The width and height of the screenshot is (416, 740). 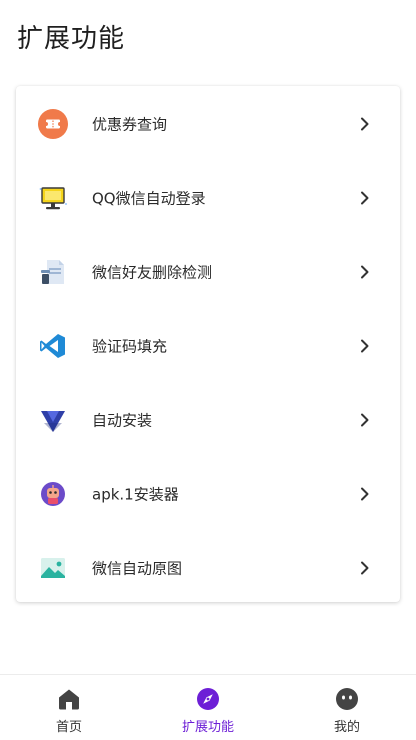 I want to click on feature-label: 自动安装, so click(x=122, y=420).